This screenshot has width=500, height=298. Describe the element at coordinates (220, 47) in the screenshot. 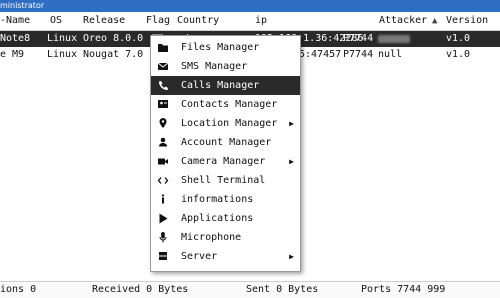

I see `menu-item-label: Files Manager` at that location.